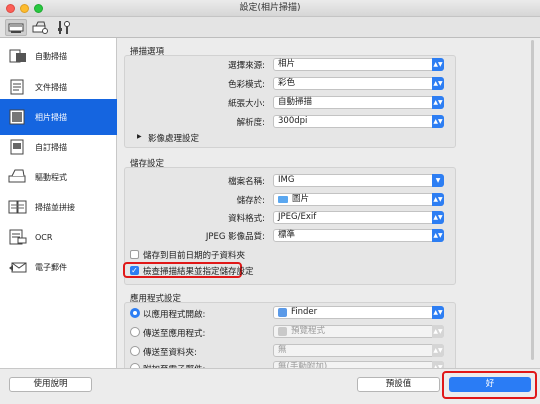  I want to click on color-mode-select: 彩色 ▲▼, so click(358, 83).